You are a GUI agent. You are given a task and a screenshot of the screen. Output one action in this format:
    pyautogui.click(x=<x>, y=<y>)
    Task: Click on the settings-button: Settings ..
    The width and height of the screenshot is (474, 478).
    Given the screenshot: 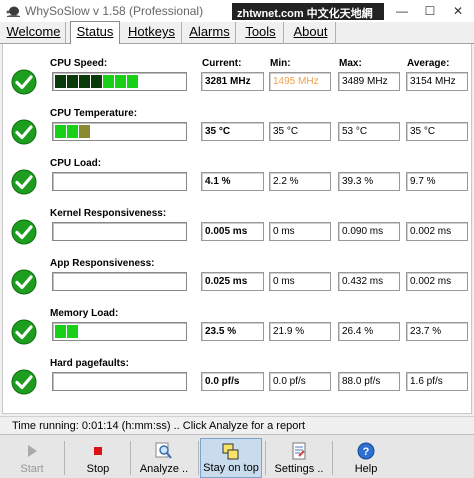 What is the action you would take?
    pyautogui.click(x=299, y=458)
    